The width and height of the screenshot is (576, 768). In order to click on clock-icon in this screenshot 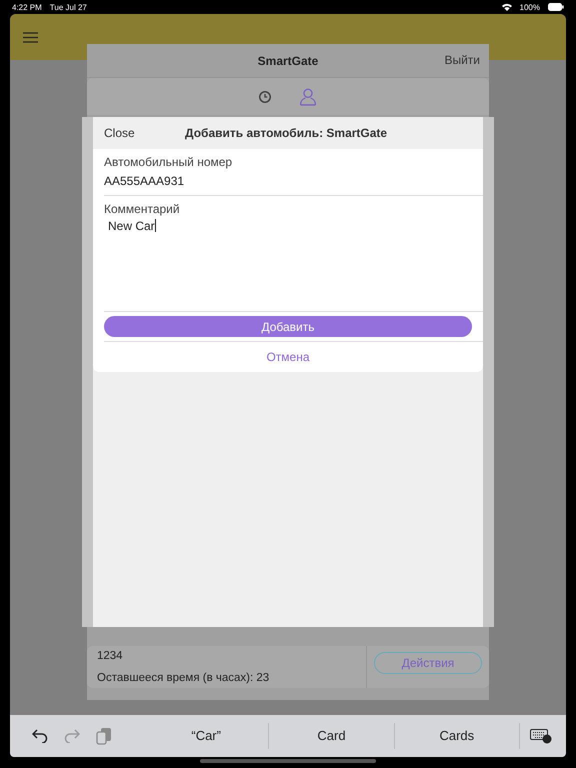, I will do `click(265, 96)`.